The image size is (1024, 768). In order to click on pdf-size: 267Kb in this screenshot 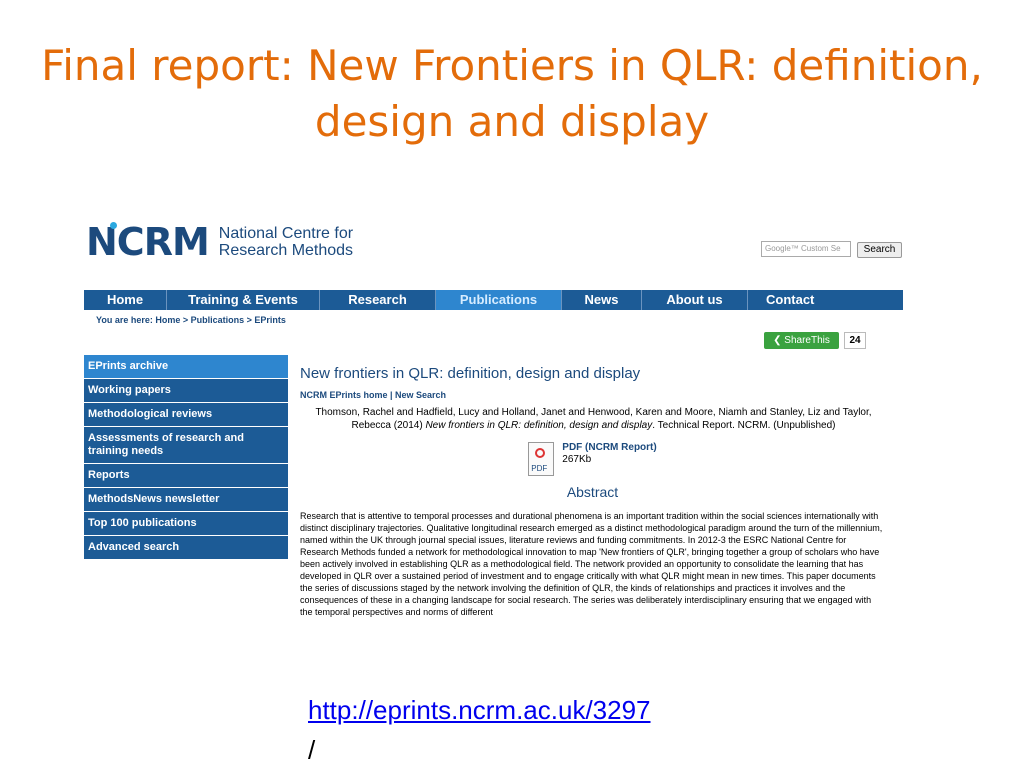, I will do `click(577, 459)`.